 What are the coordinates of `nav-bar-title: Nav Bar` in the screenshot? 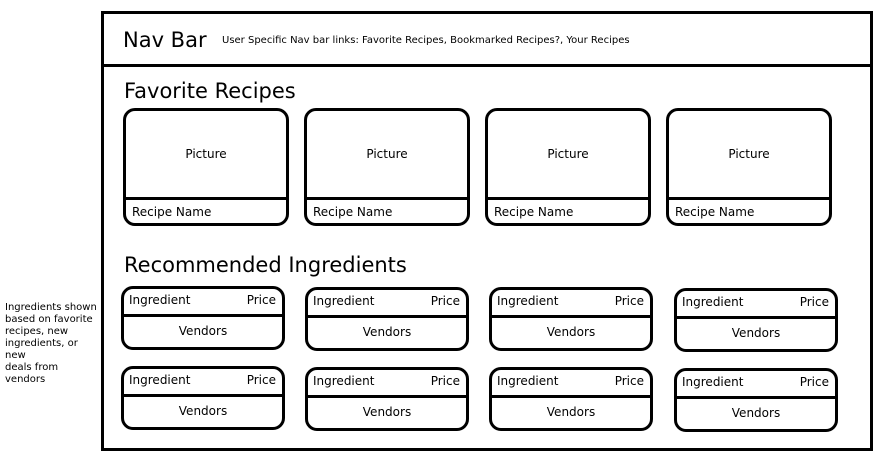 It's located at (165, 40).